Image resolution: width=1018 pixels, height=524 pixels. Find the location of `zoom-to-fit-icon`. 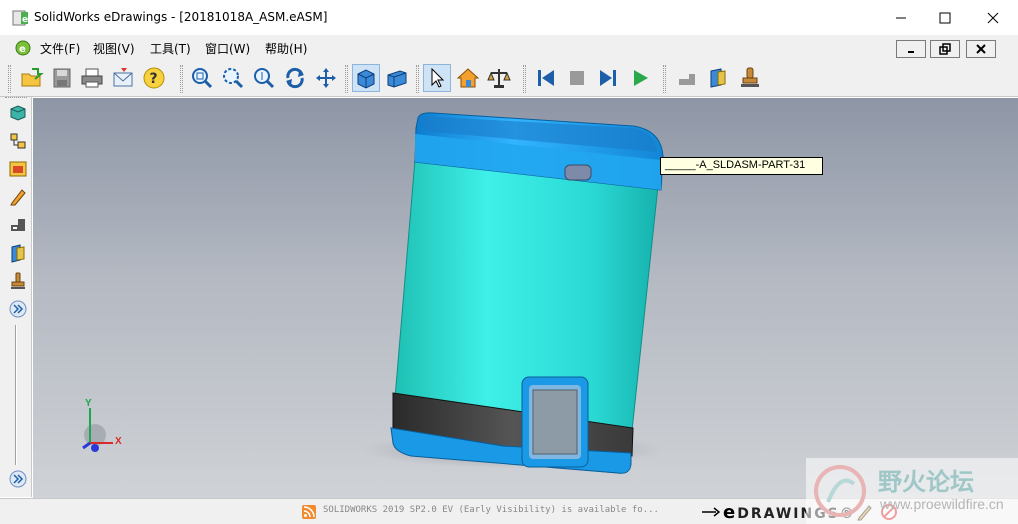

zoom-to-fit-icon is located at coordinates (202, 78).